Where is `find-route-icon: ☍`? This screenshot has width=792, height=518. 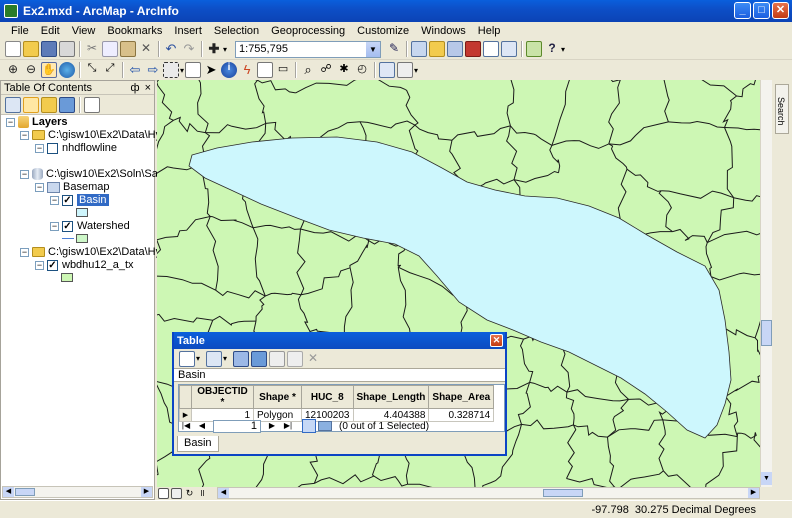
find-route-icon: ☍ is located at coordinates (326, 70).